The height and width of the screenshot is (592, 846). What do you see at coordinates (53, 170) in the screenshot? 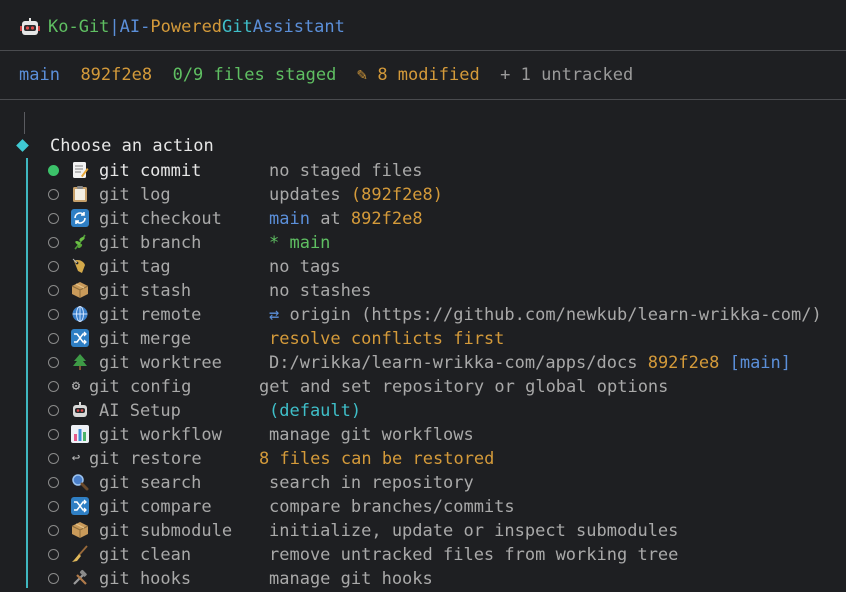
I see `radio-selected-icon` at bounding box center [53, 170].